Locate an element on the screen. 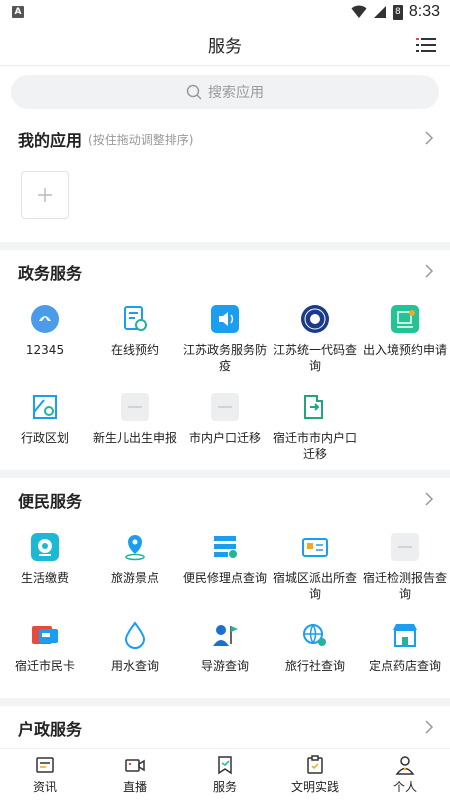  notification-badge: A is located at coordinates (18, 12).